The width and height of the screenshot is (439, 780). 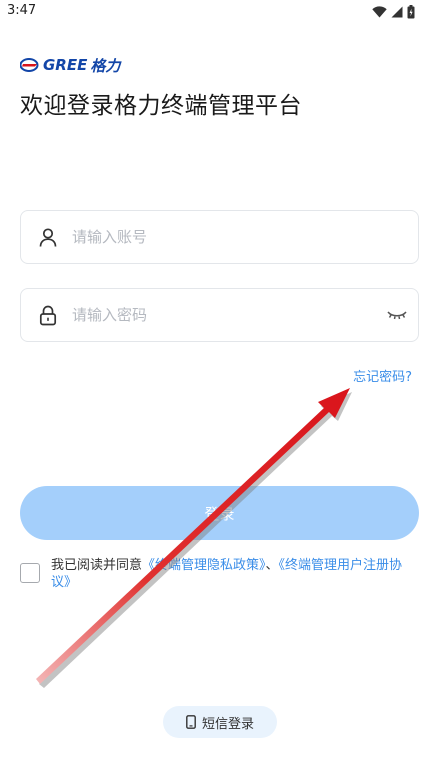 I want to click on status-time: 3:47, so click(x=22, y=10).